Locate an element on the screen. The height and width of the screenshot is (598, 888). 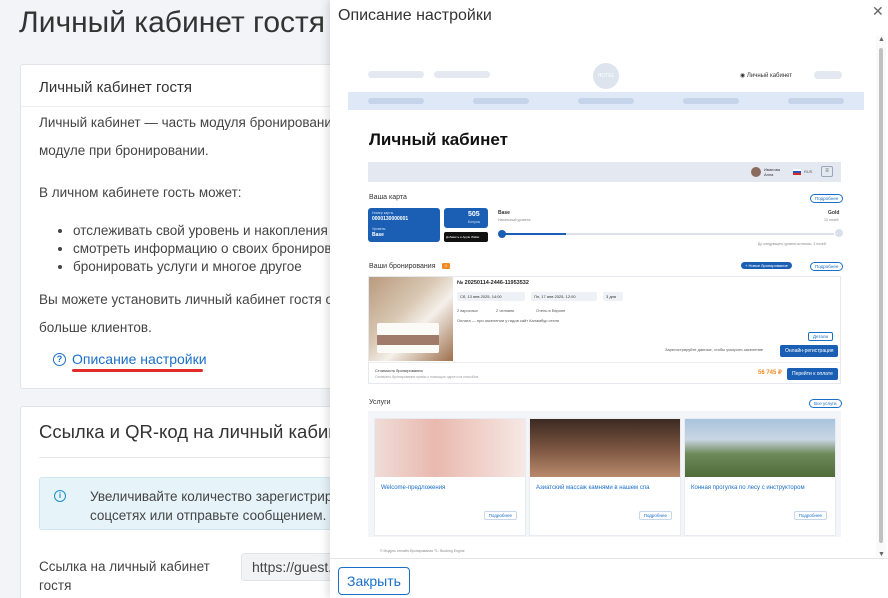
scroll-down-icon: ▼ is located at coordinates (881, 554).